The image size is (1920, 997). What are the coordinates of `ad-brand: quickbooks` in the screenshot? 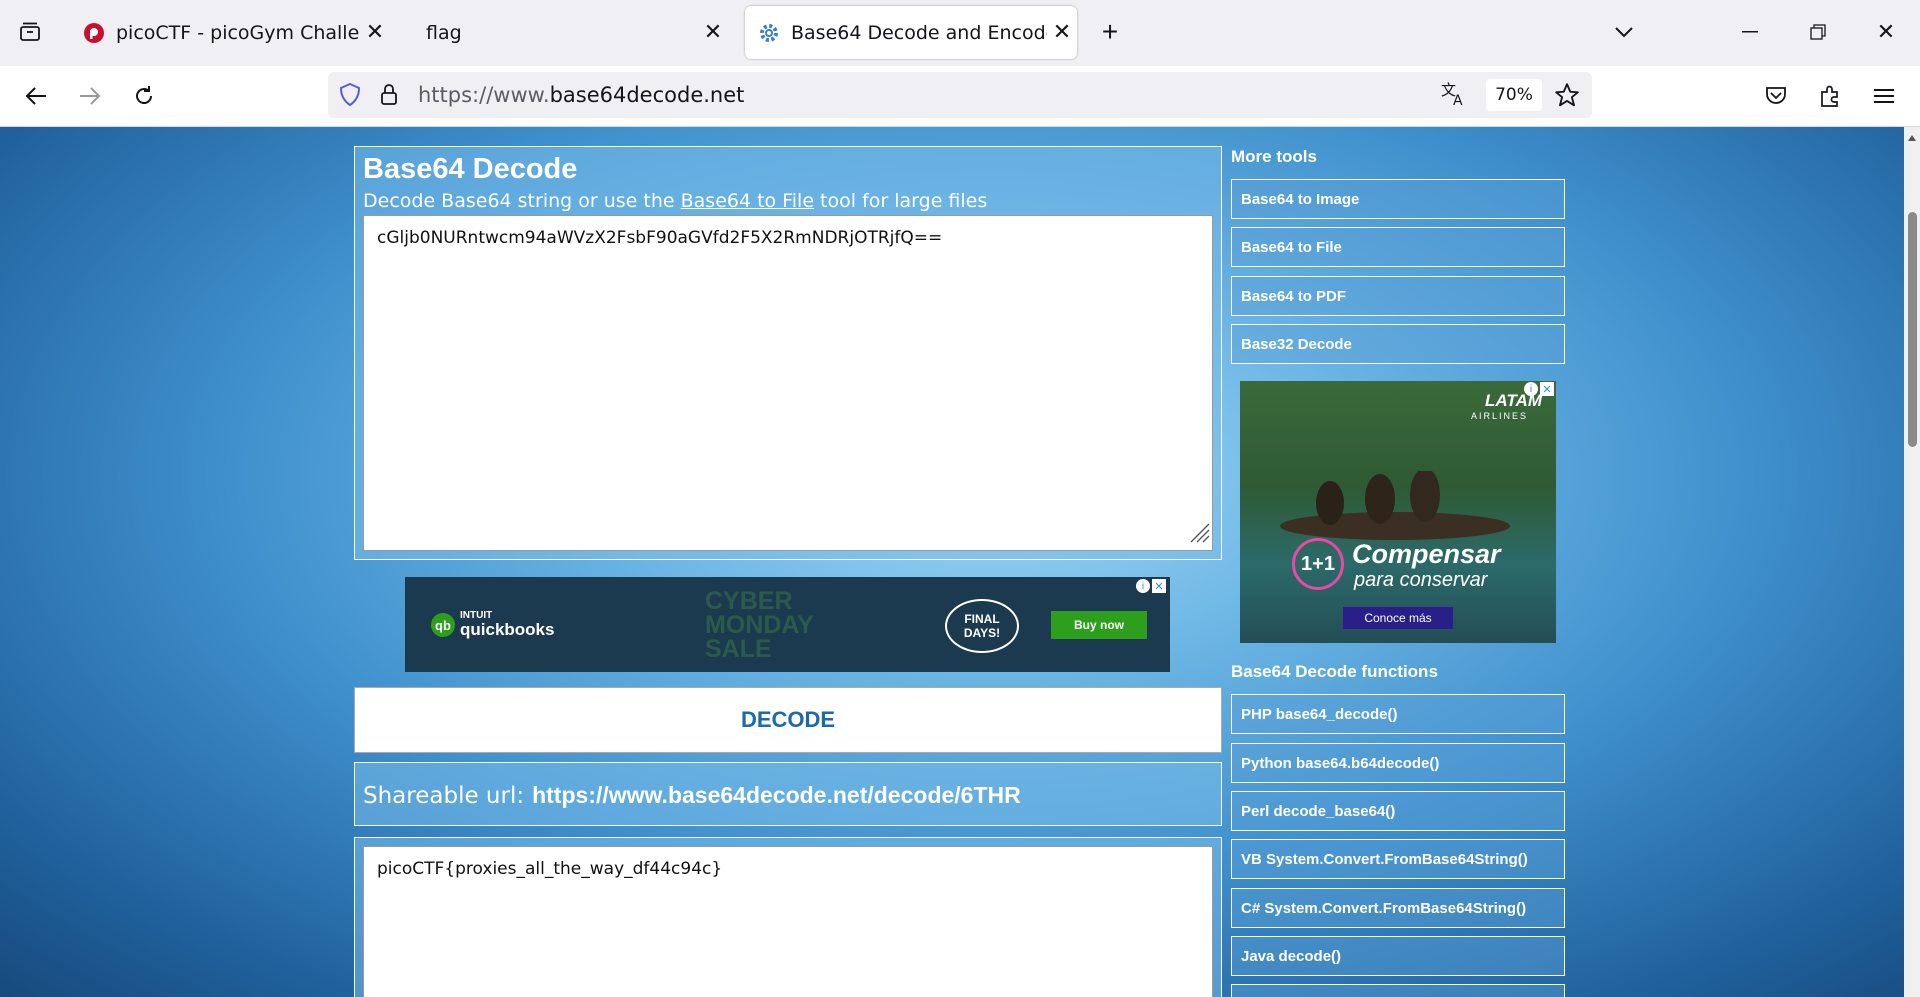 It's located at (507, 629).